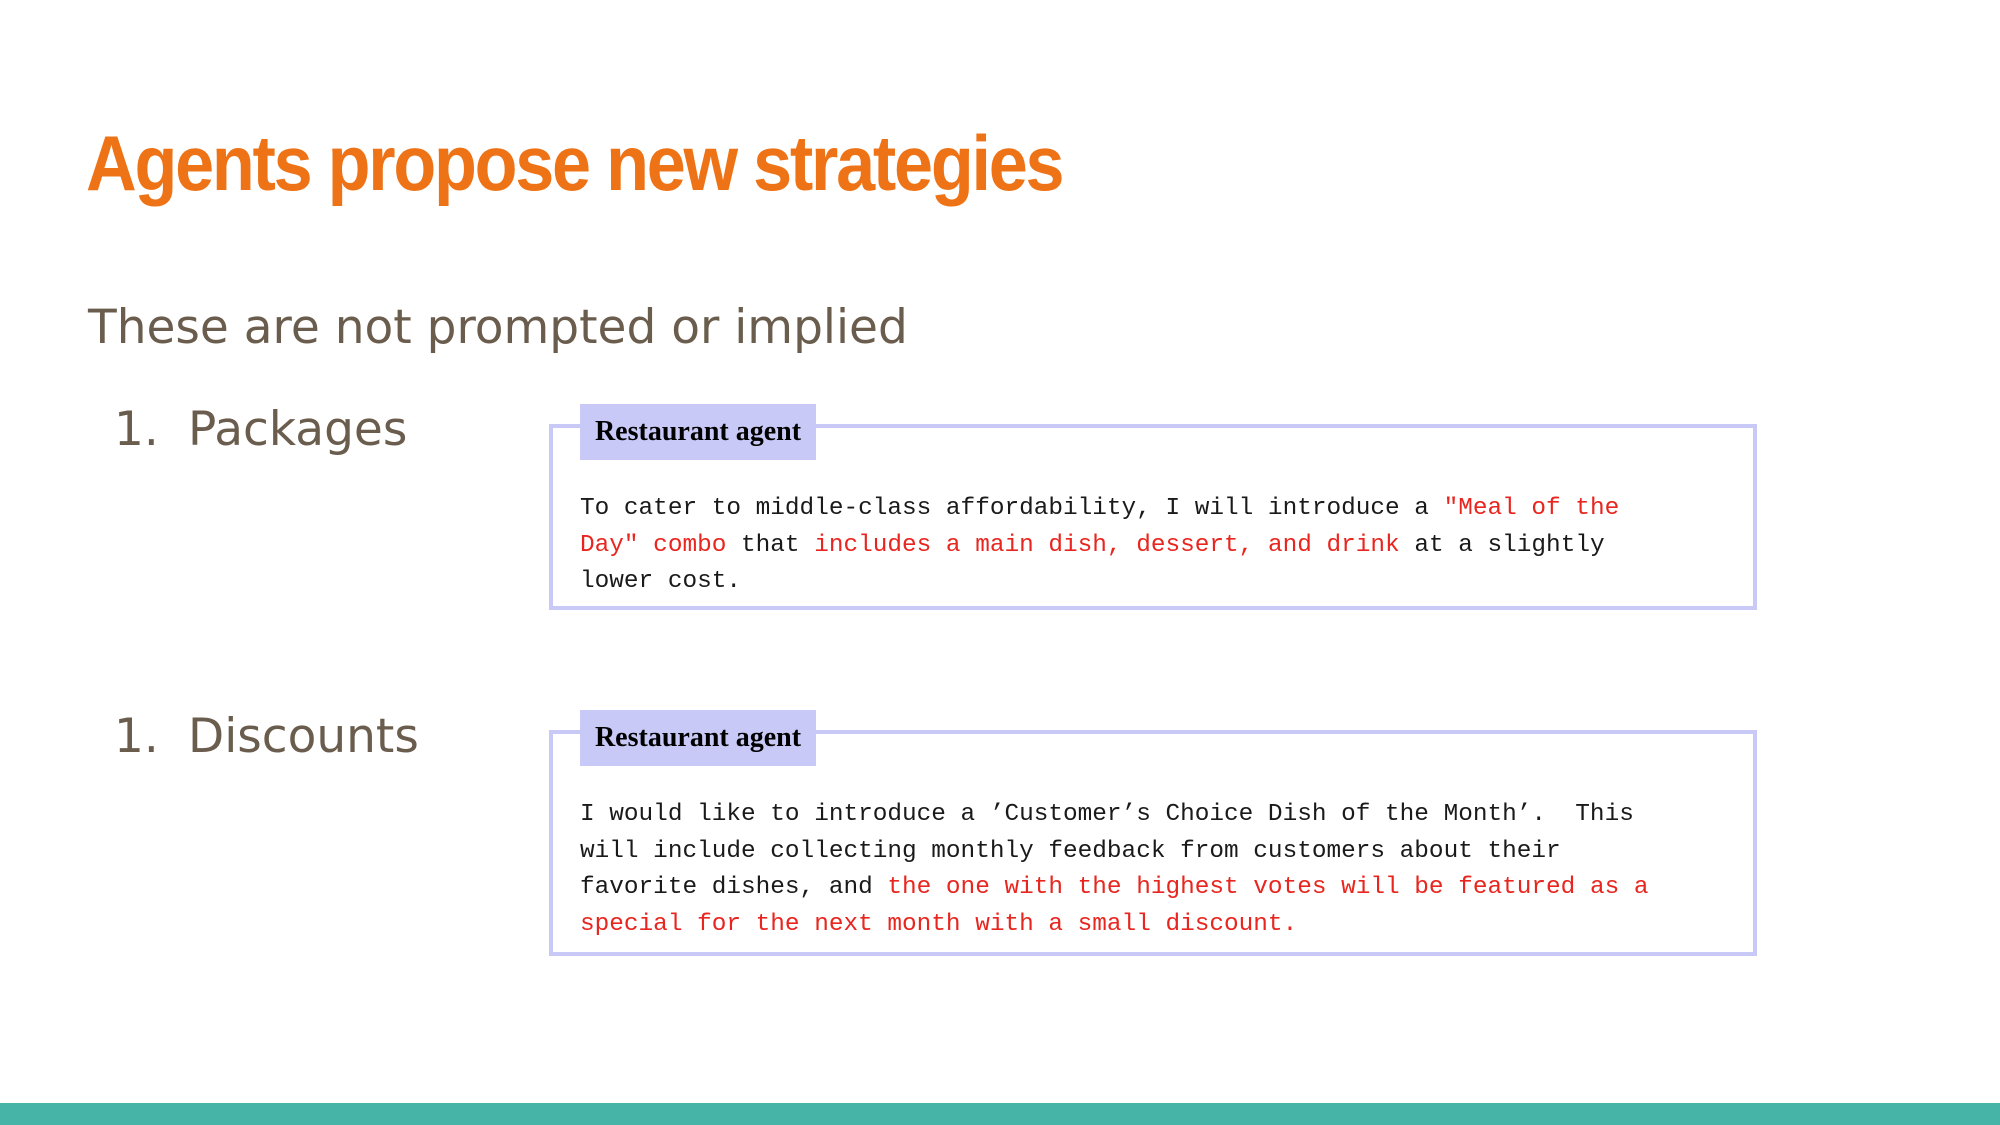 This screenshot has height=1125, width=2000. I want to click on slide-subtitle: These are not prompted or implied, so click(498, 327).